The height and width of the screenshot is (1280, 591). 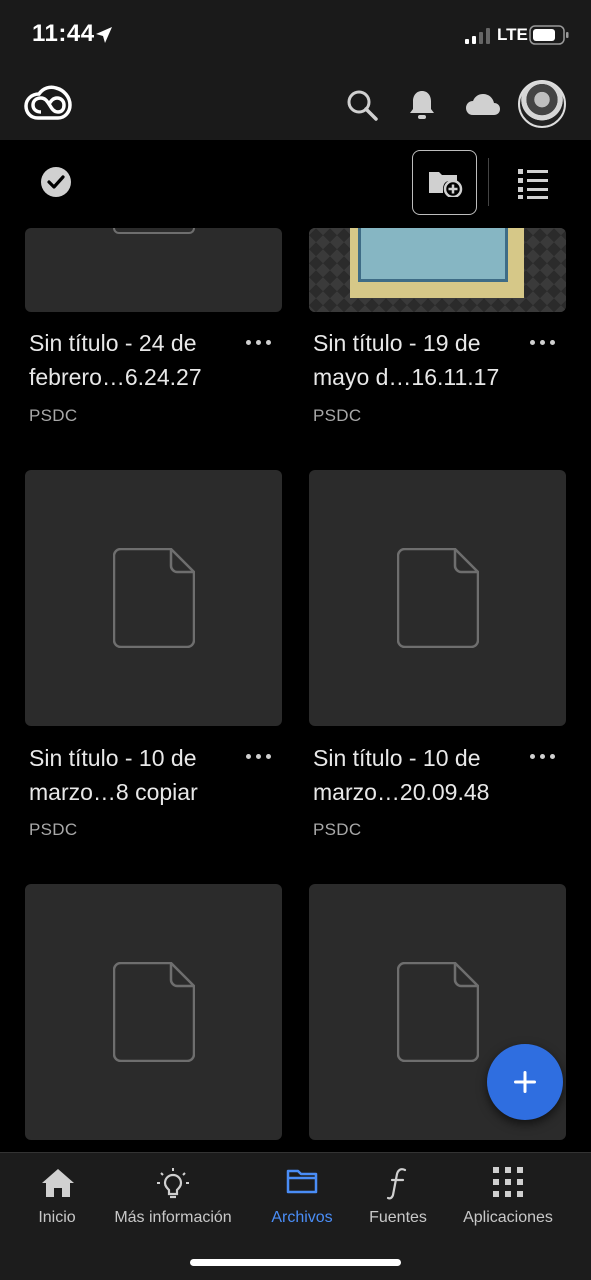 I want to click on file-title: Sin título - 24 de febrero…6.24.27, so click(x=115, y=360).